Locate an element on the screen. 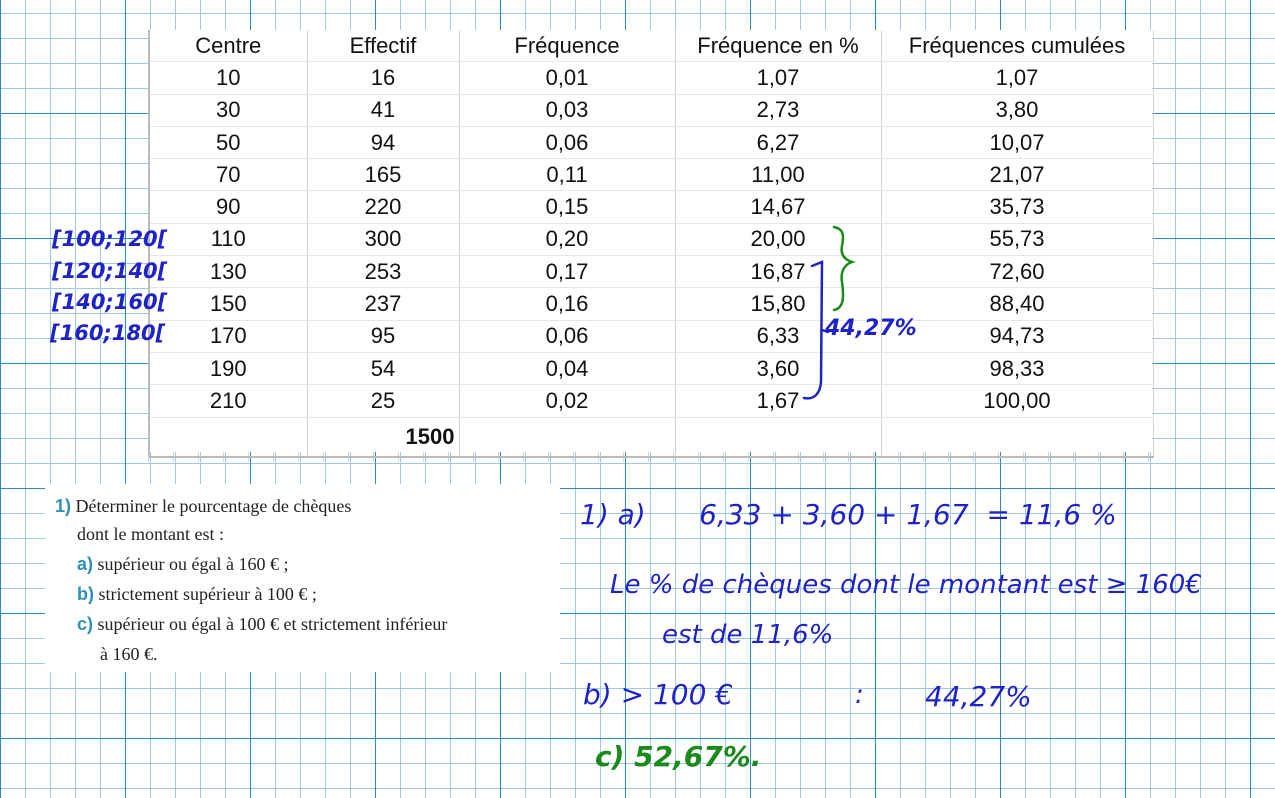 This screenshot has height=798, width=1275. table-cell: 35,73 is located at coordinates (1017, 207).